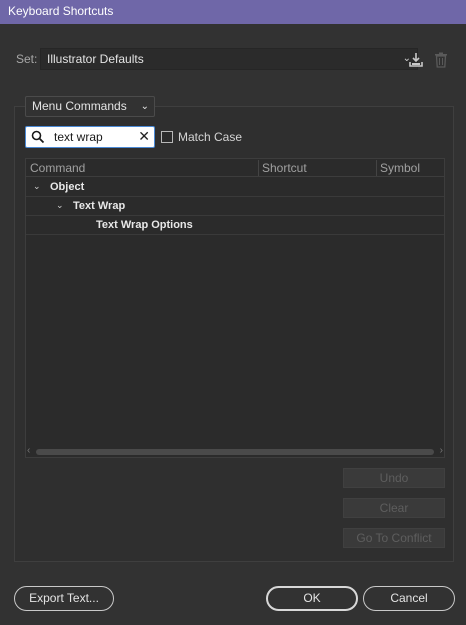 The width and height of the screenshot is (466, 625). I want to click on ok-button: OK, so click(312, 598).